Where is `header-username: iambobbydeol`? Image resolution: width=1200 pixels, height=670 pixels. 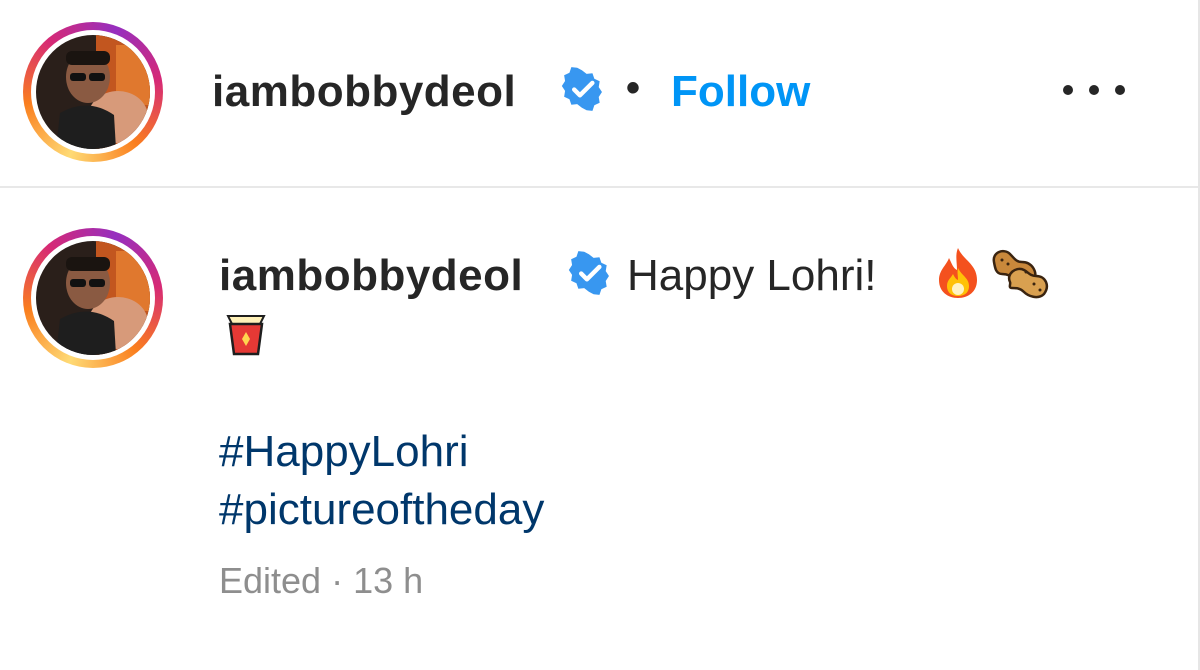 header-username: iambobbydeol is located at coordinates (364, 92).